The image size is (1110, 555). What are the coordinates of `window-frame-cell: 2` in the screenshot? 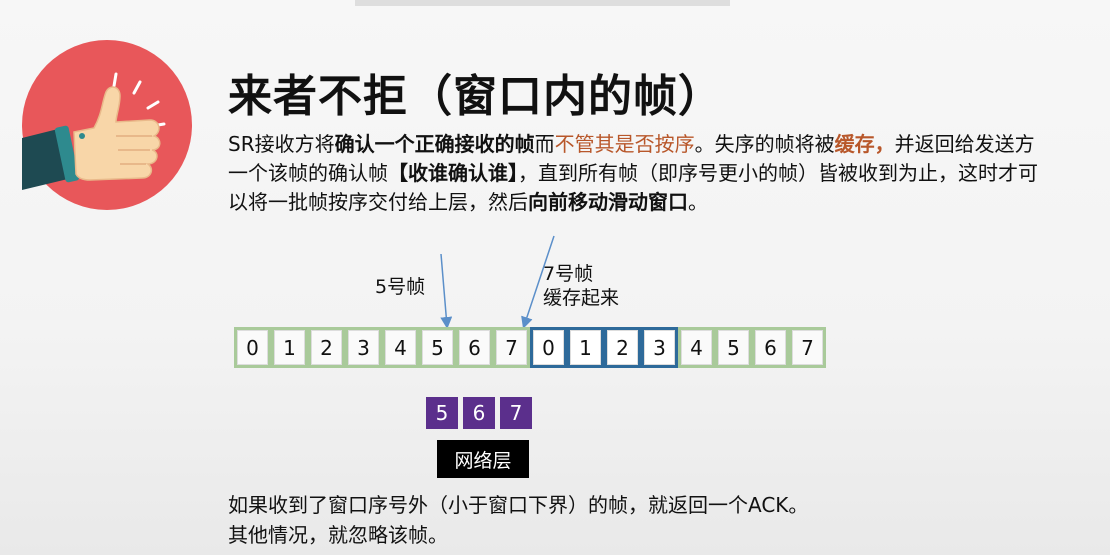 It's located at (622, 347).